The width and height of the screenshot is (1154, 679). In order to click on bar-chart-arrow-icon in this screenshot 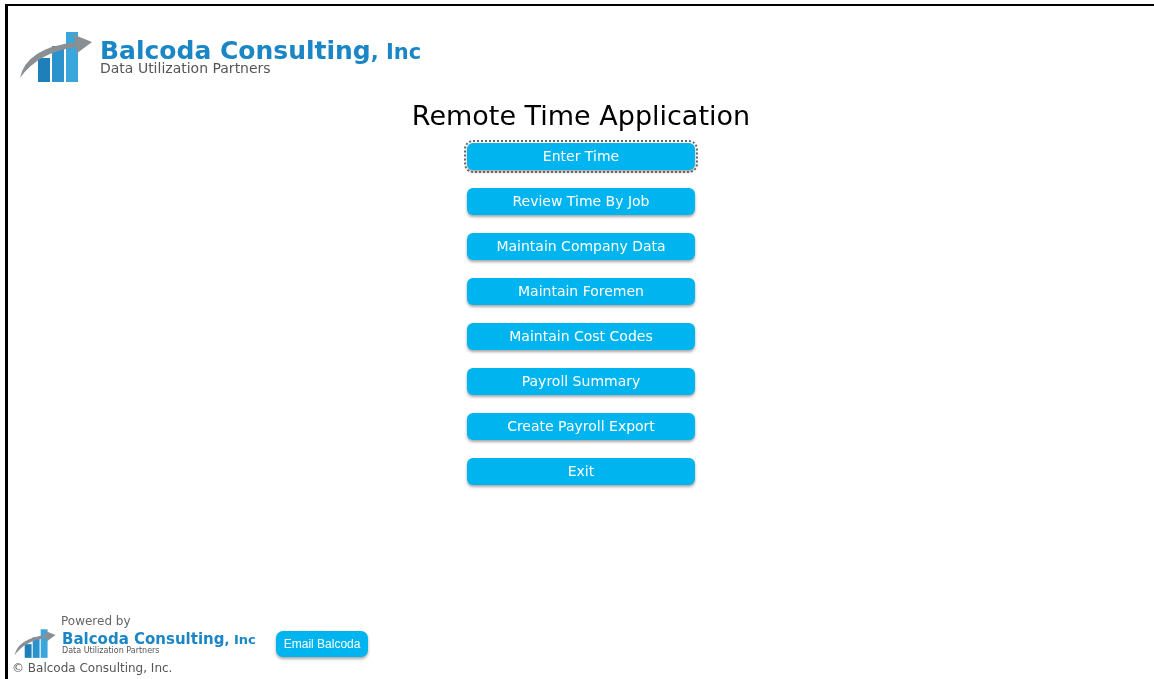, I will do `click(35, 643)`.